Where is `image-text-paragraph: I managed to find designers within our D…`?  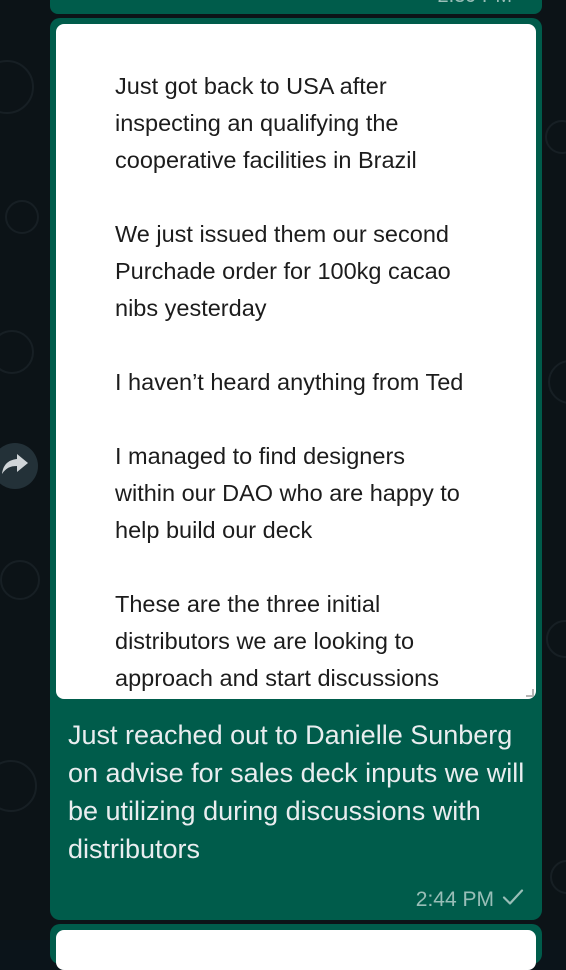
image-text-paragraph: I managed to find designers within our D… is located at coordinates (287, 493).